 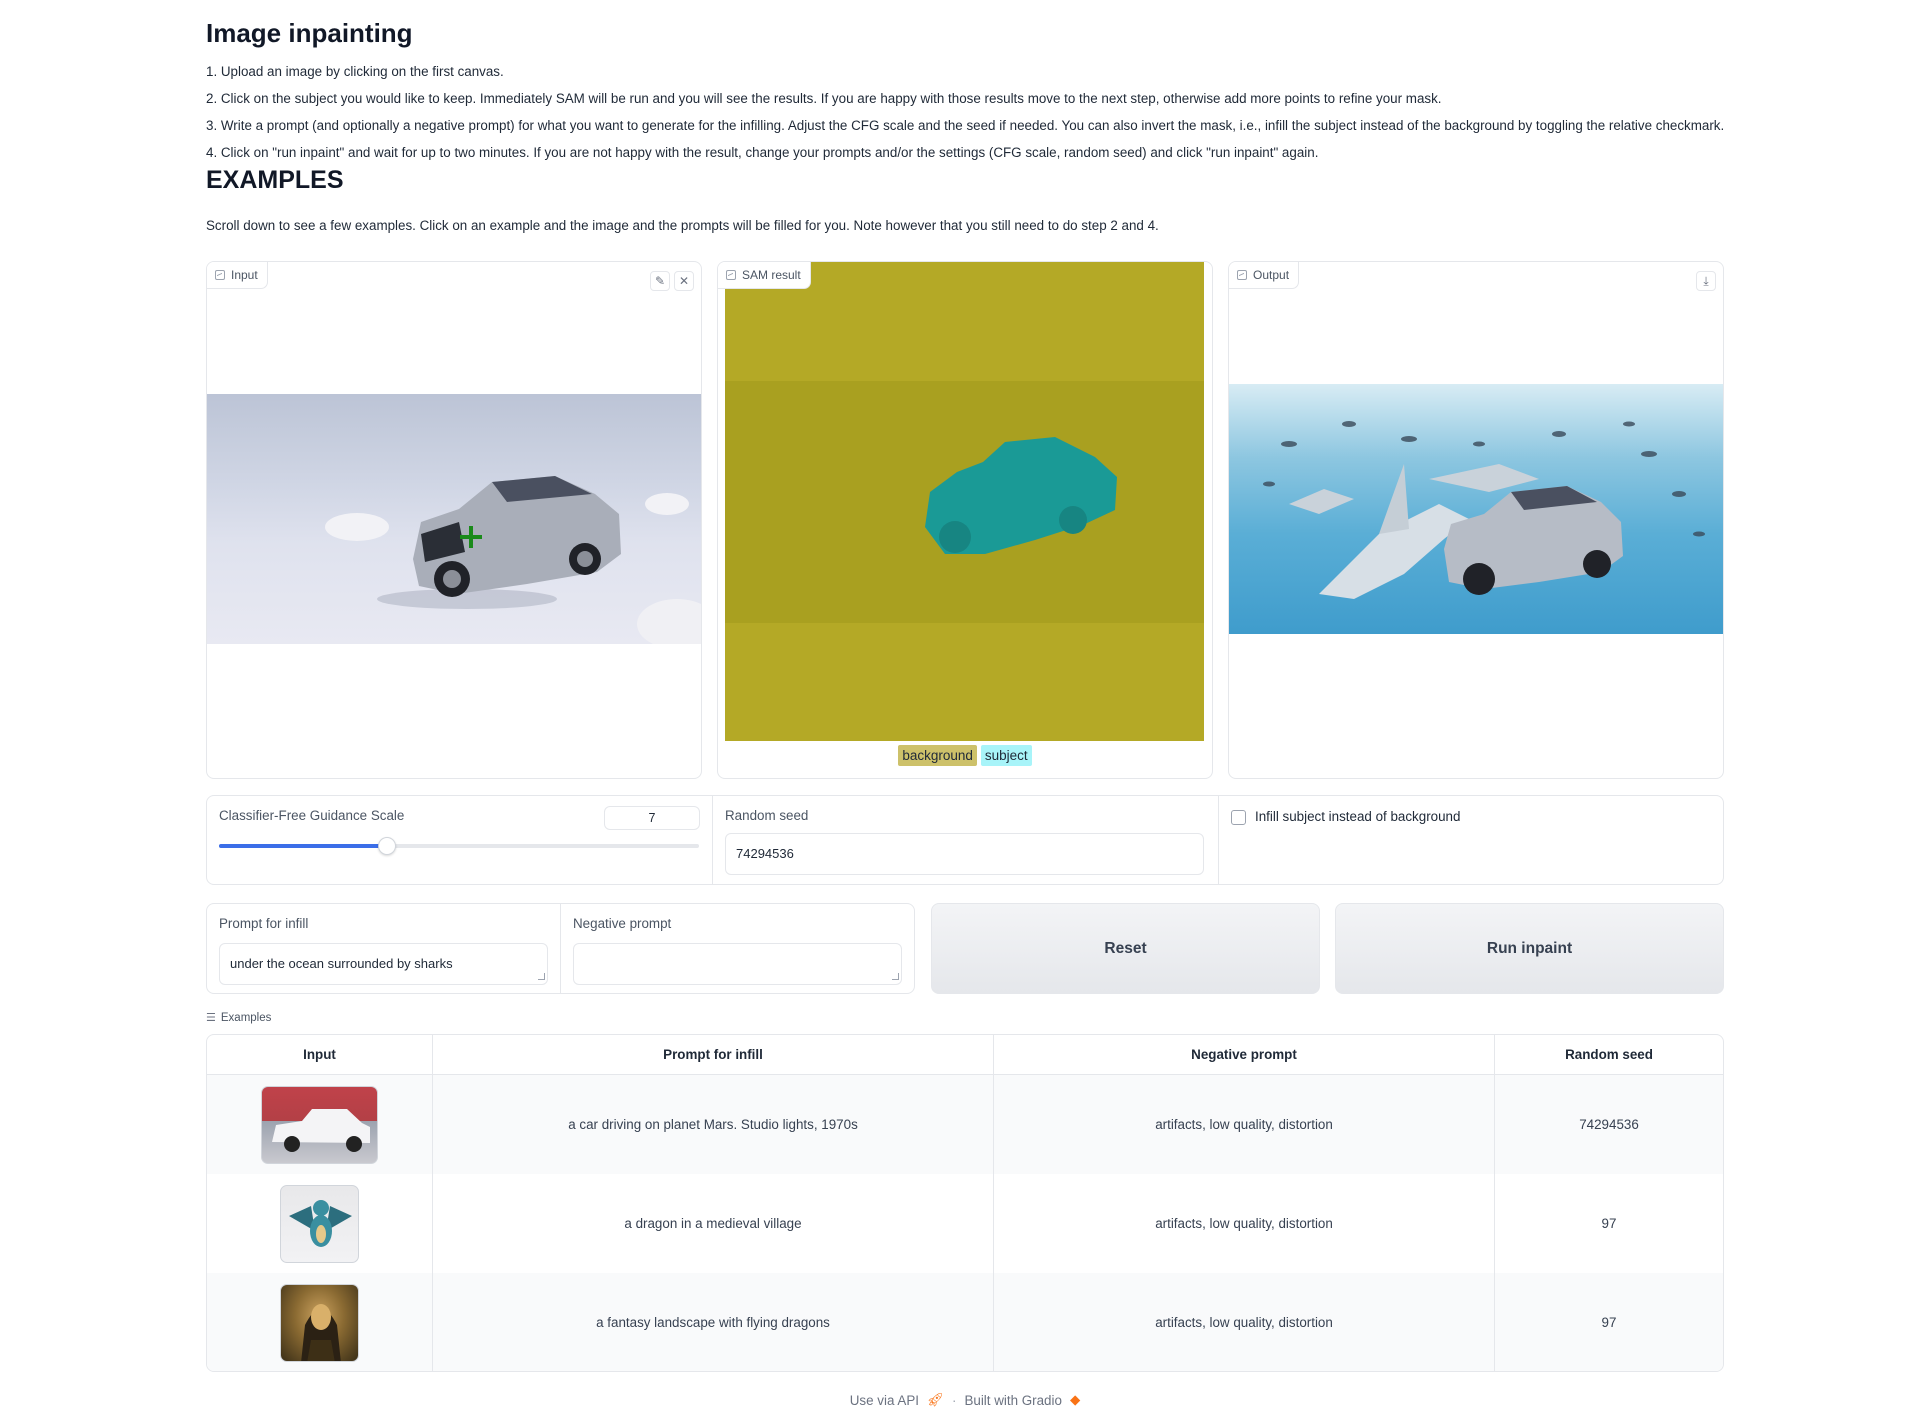 What do you see at coordinates (935, 1399) in the screenshot?
I see `rocket-icon: 🚀︎` at bounding box center [935, 1399].